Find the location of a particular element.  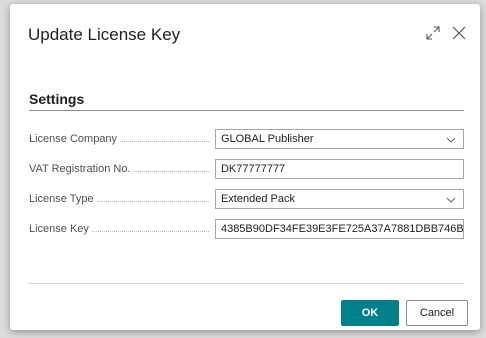

license-company-row: License Company GLOBAL Publisher is located at coordinates (246, 139).